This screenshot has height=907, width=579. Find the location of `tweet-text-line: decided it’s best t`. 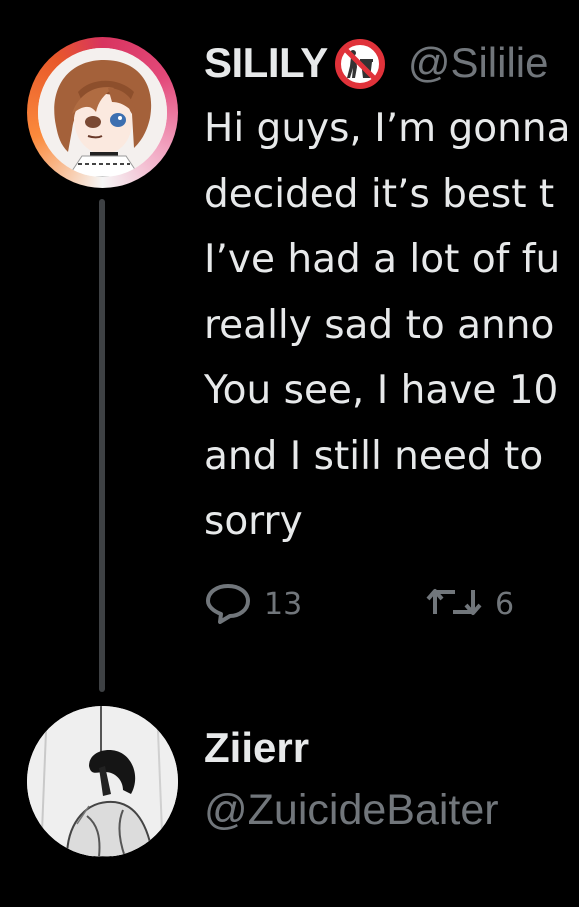

tweet-text-line: decided it’s best t is located at coordinates (379, 194).